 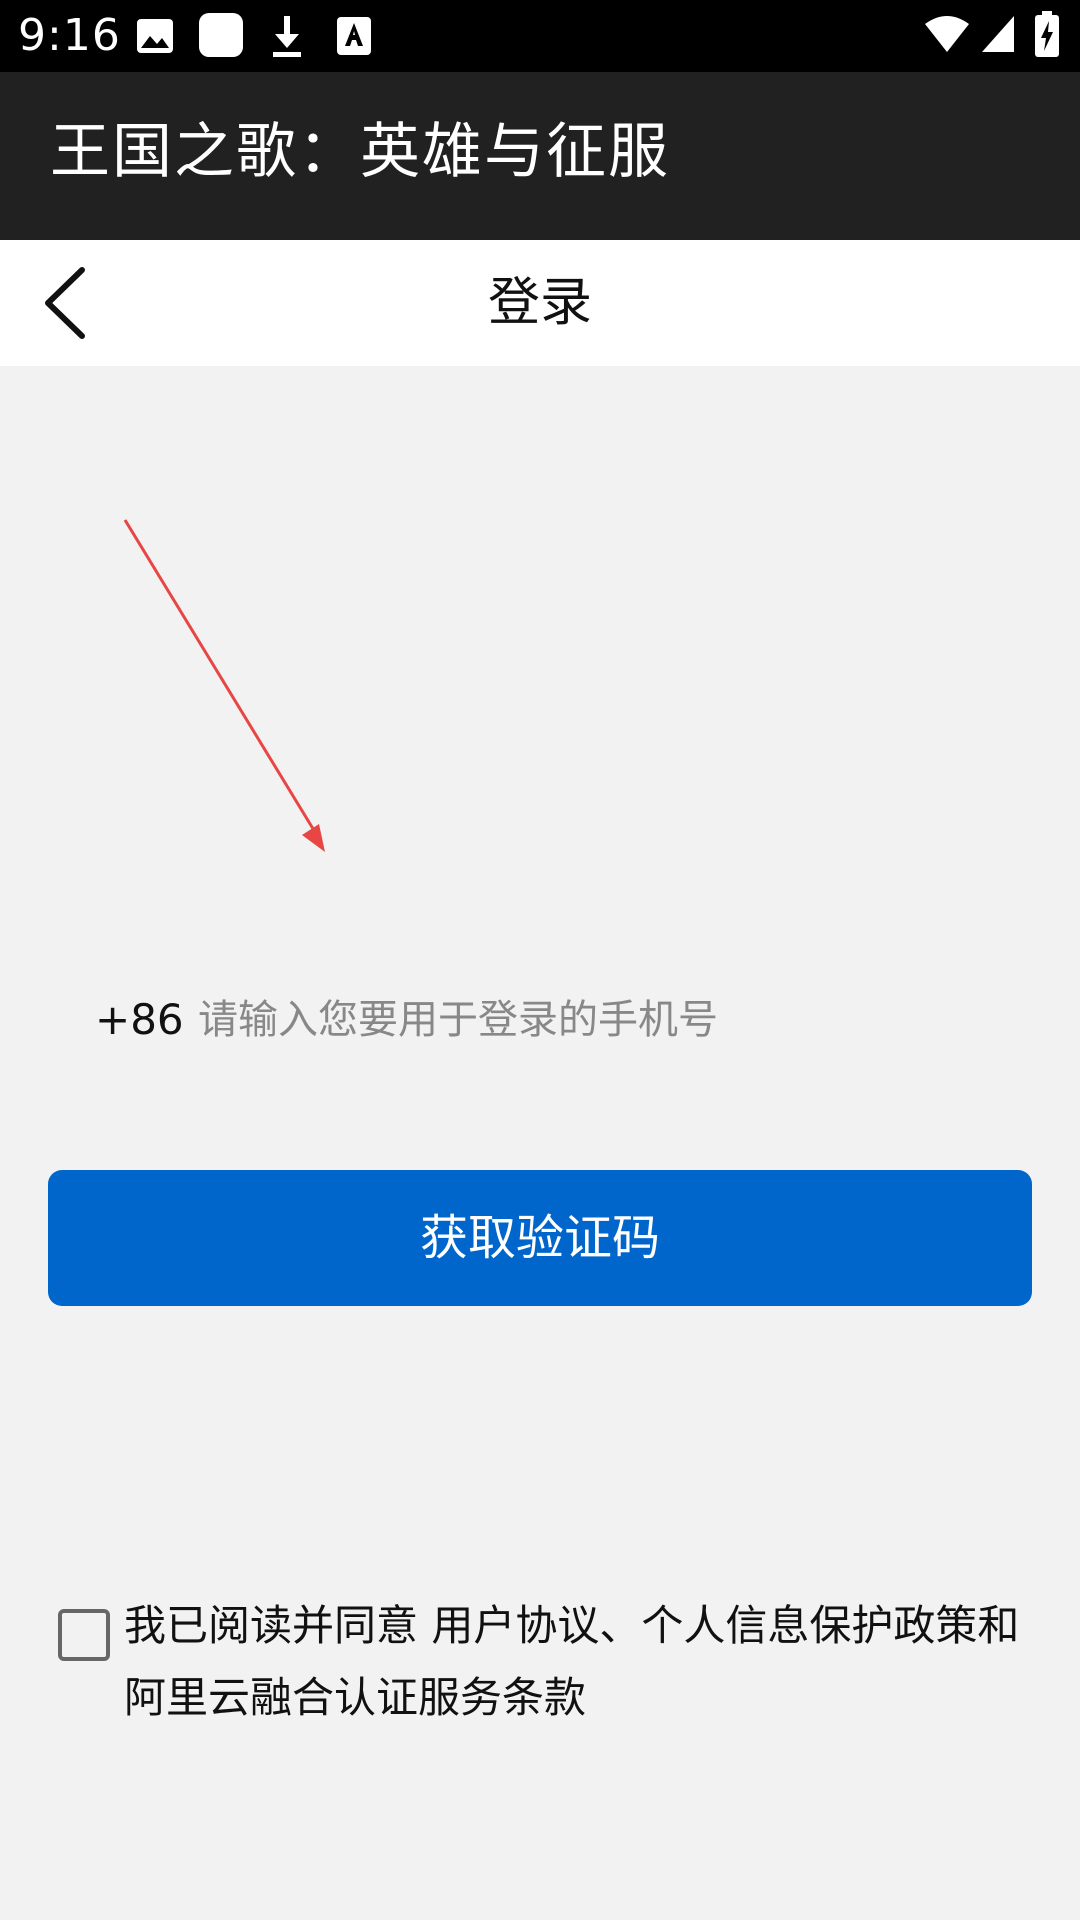 What do you see at coordinates (540, 36) in the screenshot?
I see `status-bar: 9:16` at bounding box center [540, 36].